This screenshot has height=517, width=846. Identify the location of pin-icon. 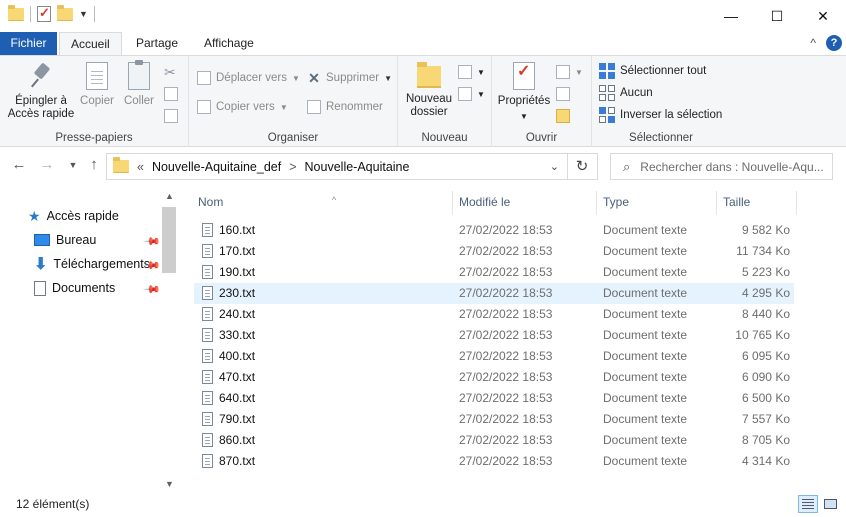
(41, 76).